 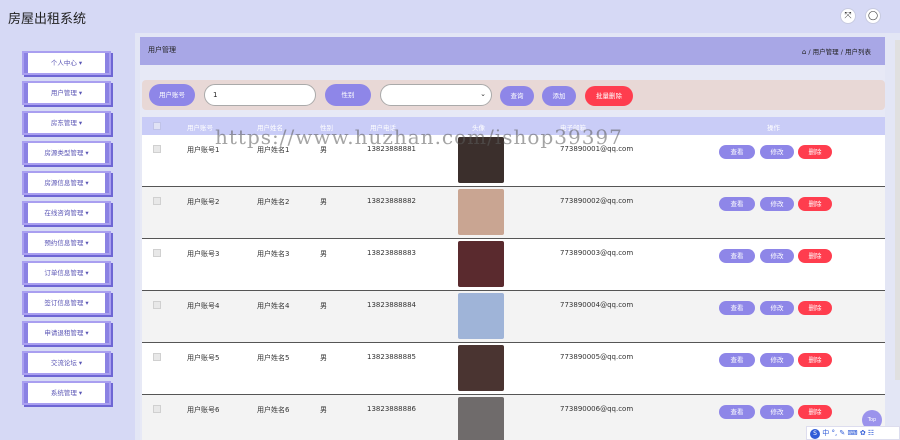 What do you see at coordinates (559, 96) in the screenshot?
I see `add-button: 添加` at bounding box center [559, 96].